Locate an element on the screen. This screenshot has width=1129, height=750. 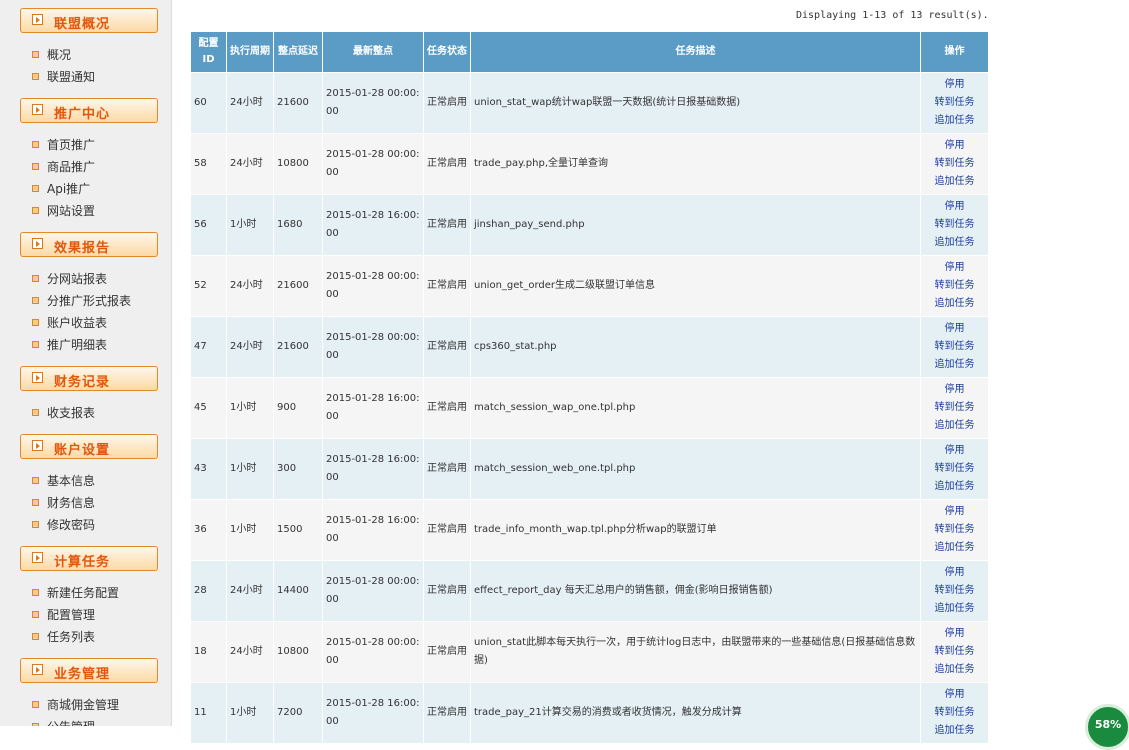
sidebar-nav-item: 商城佣金管理 is located at coordinates (75, 705).